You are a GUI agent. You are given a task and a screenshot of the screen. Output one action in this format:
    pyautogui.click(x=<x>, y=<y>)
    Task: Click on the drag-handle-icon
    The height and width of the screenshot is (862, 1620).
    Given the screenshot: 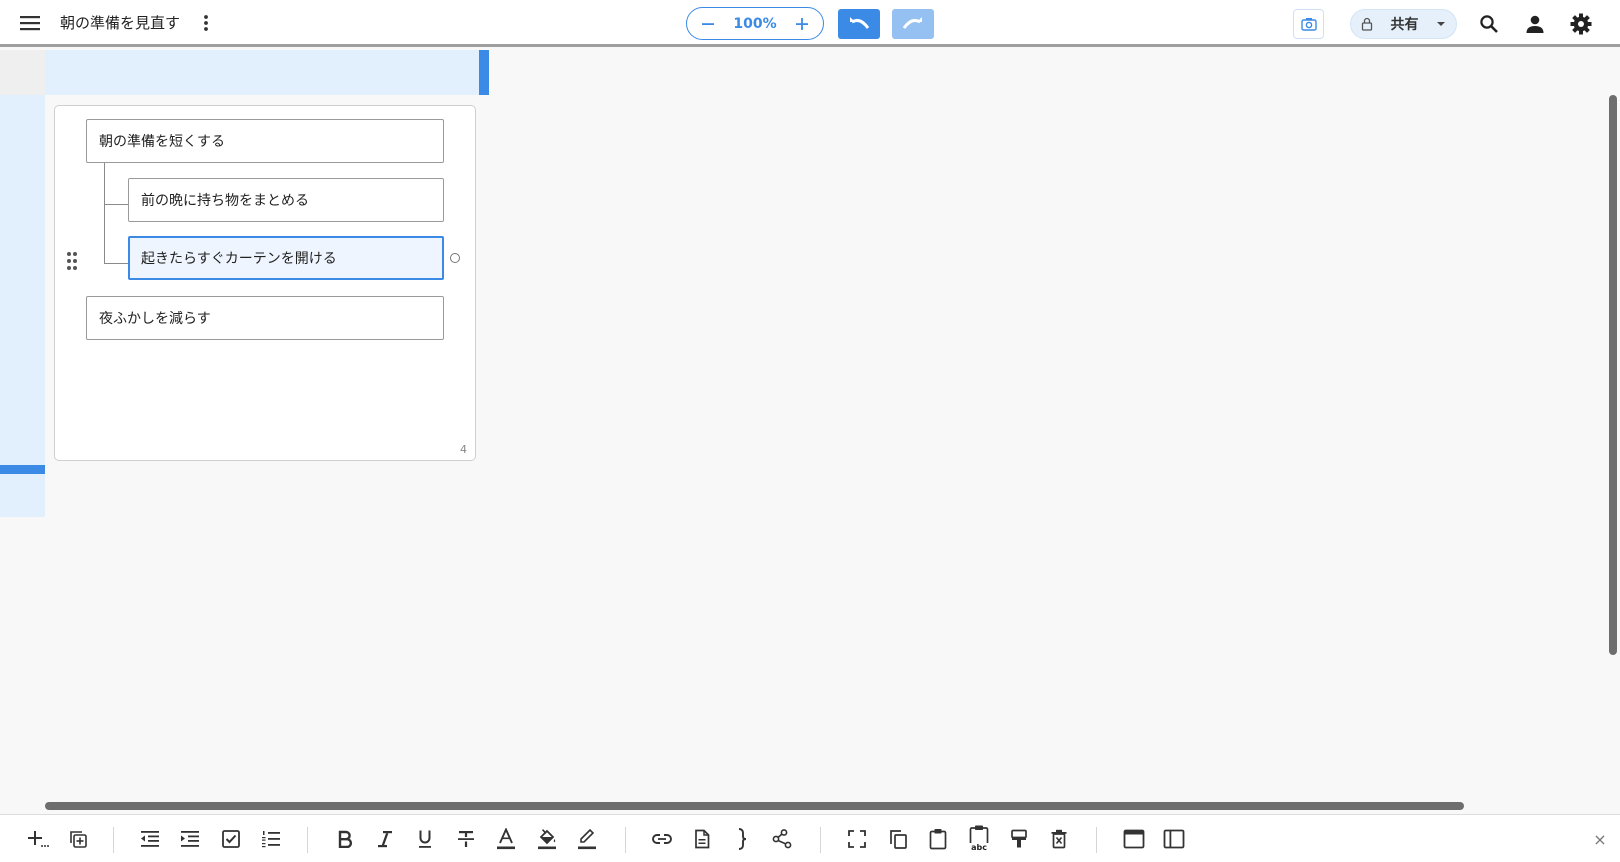 What is the action you would take?
    pyautogui.click(x=72, y=261)
    